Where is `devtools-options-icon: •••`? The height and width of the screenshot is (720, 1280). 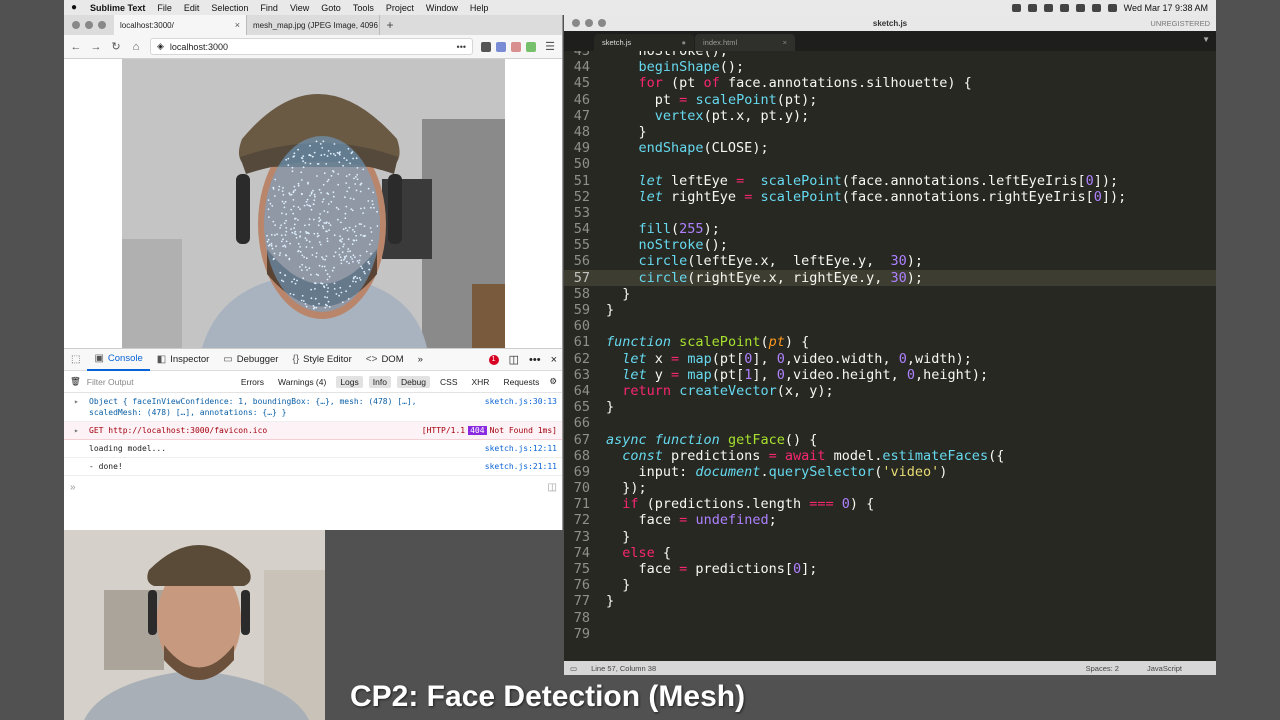
devtools-options-icon: ••• is located at coordinates (535, 360).